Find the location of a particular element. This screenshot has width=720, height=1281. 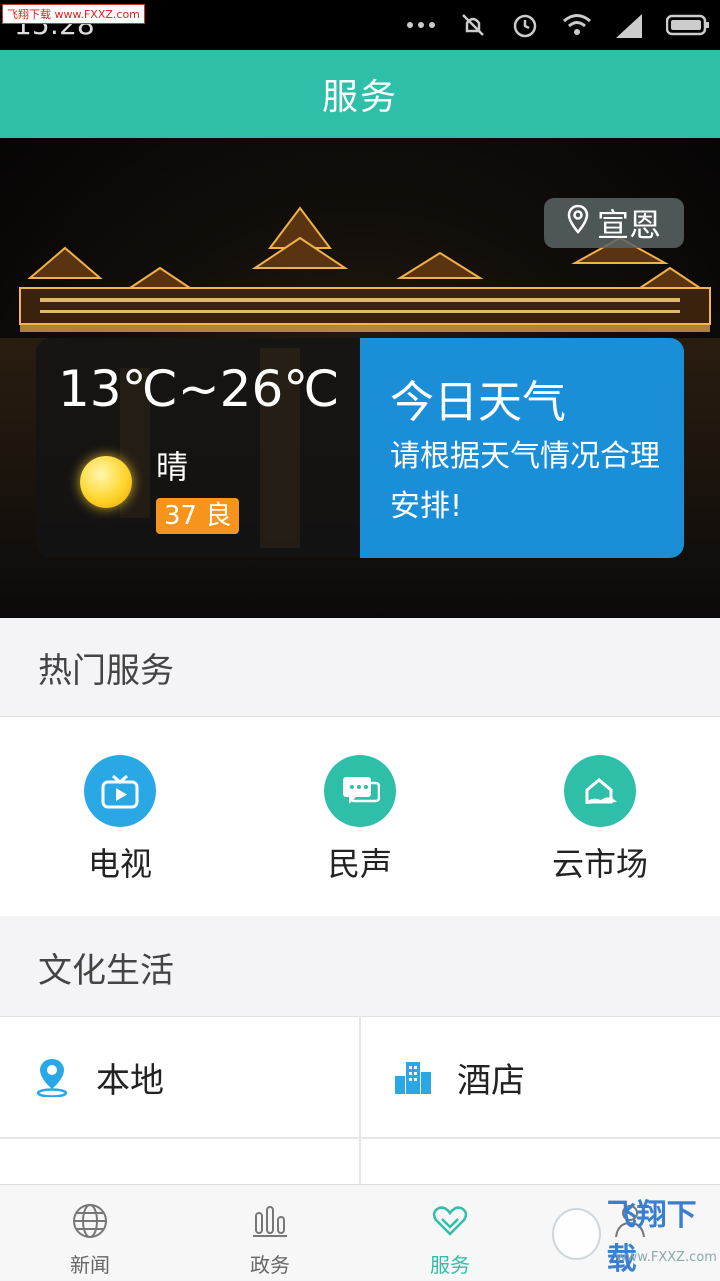

today-weather-title: 今日天气 is located at coordinates (478, 402).